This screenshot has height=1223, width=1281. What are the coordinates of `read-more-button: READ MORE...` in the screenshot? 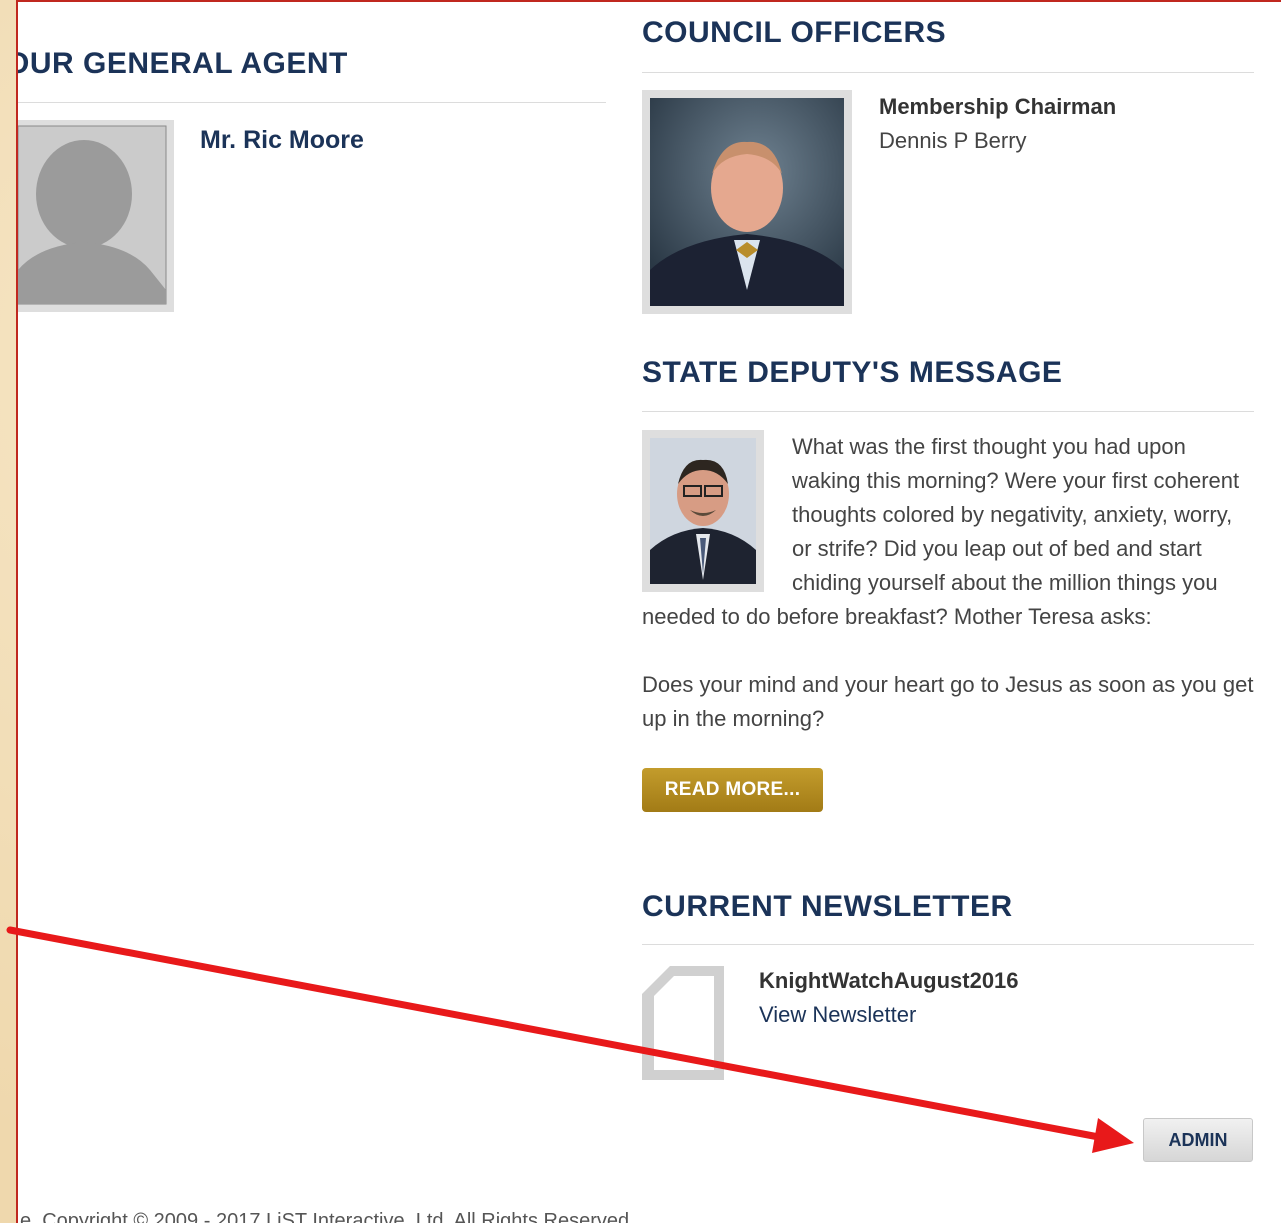 It's located at (732, 790).